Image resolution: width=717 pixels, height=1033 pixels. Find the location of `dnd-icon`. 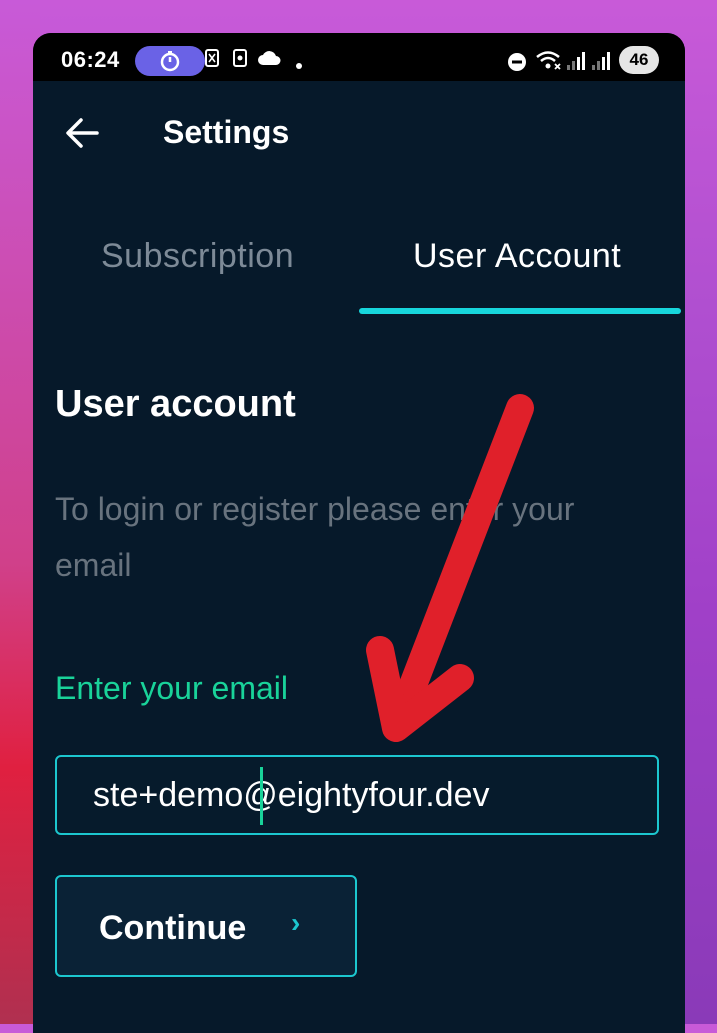

dnd-icon is located at coordinates (517, 64).